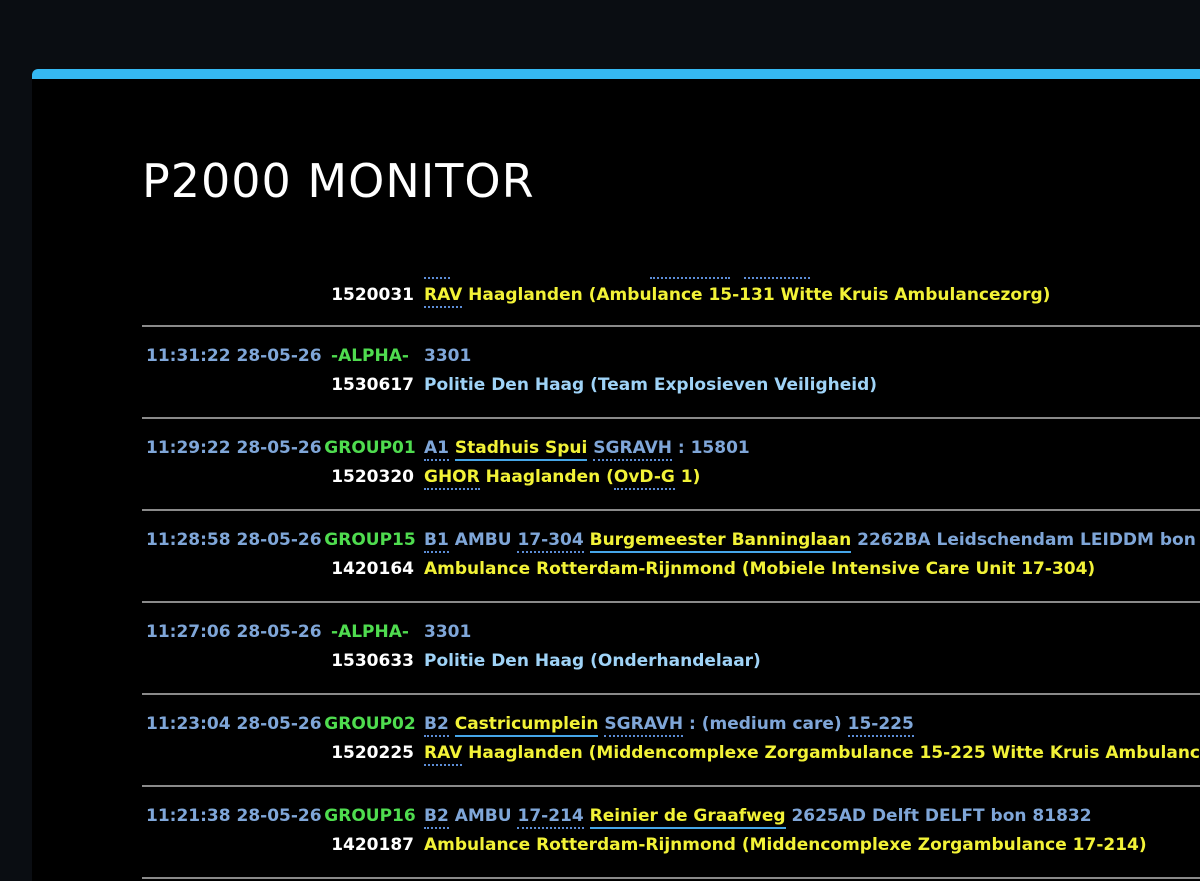 The width and height of the screenshot is (1200, 881). Describe the element at coordinates (234, 724) in the screenshot. I see `timestamp: 11:23:04 28-05-26` at that location.